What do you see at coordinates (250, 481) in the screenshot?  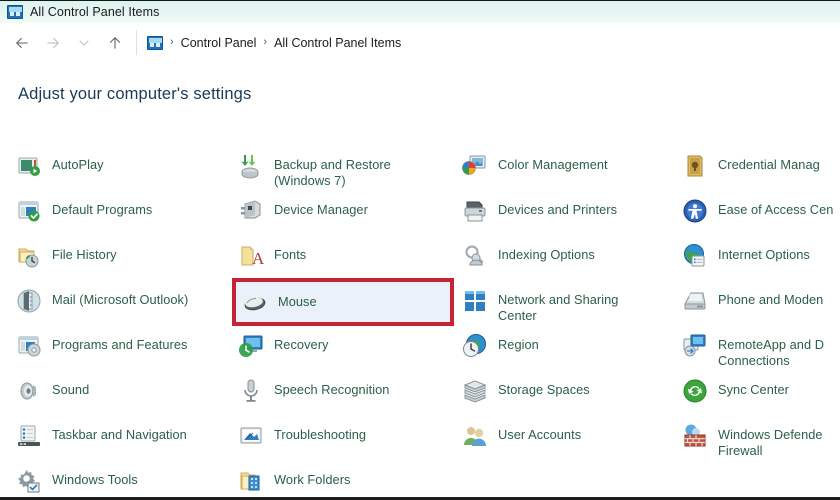 I see `work-folders-icon` at bounding box center [250, 481].